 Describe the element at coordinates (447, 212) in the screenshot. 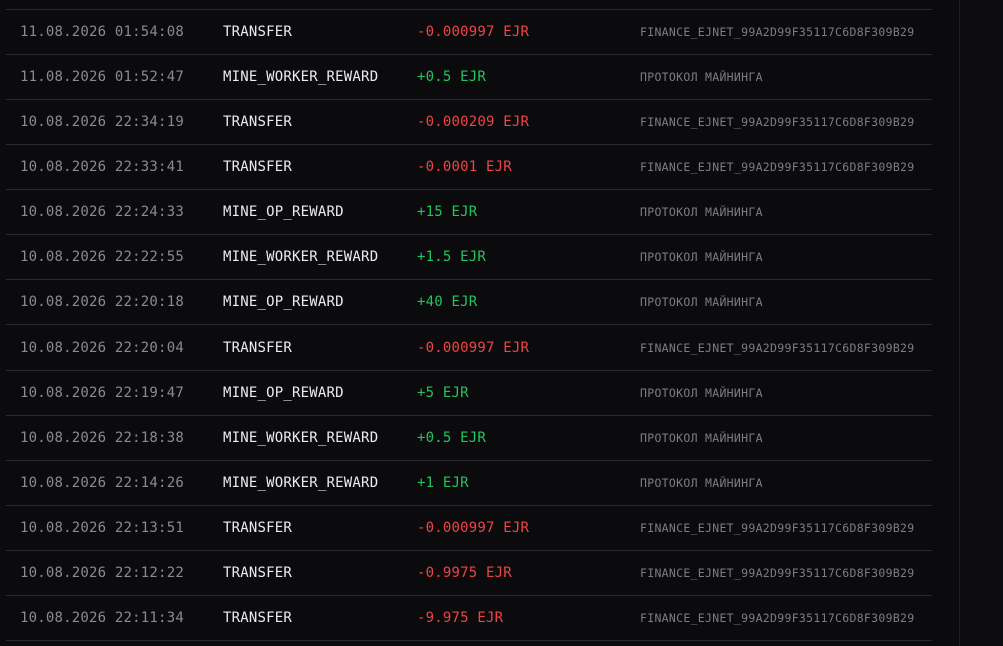

I see `transaction-amount: +15 EJR` at that location.